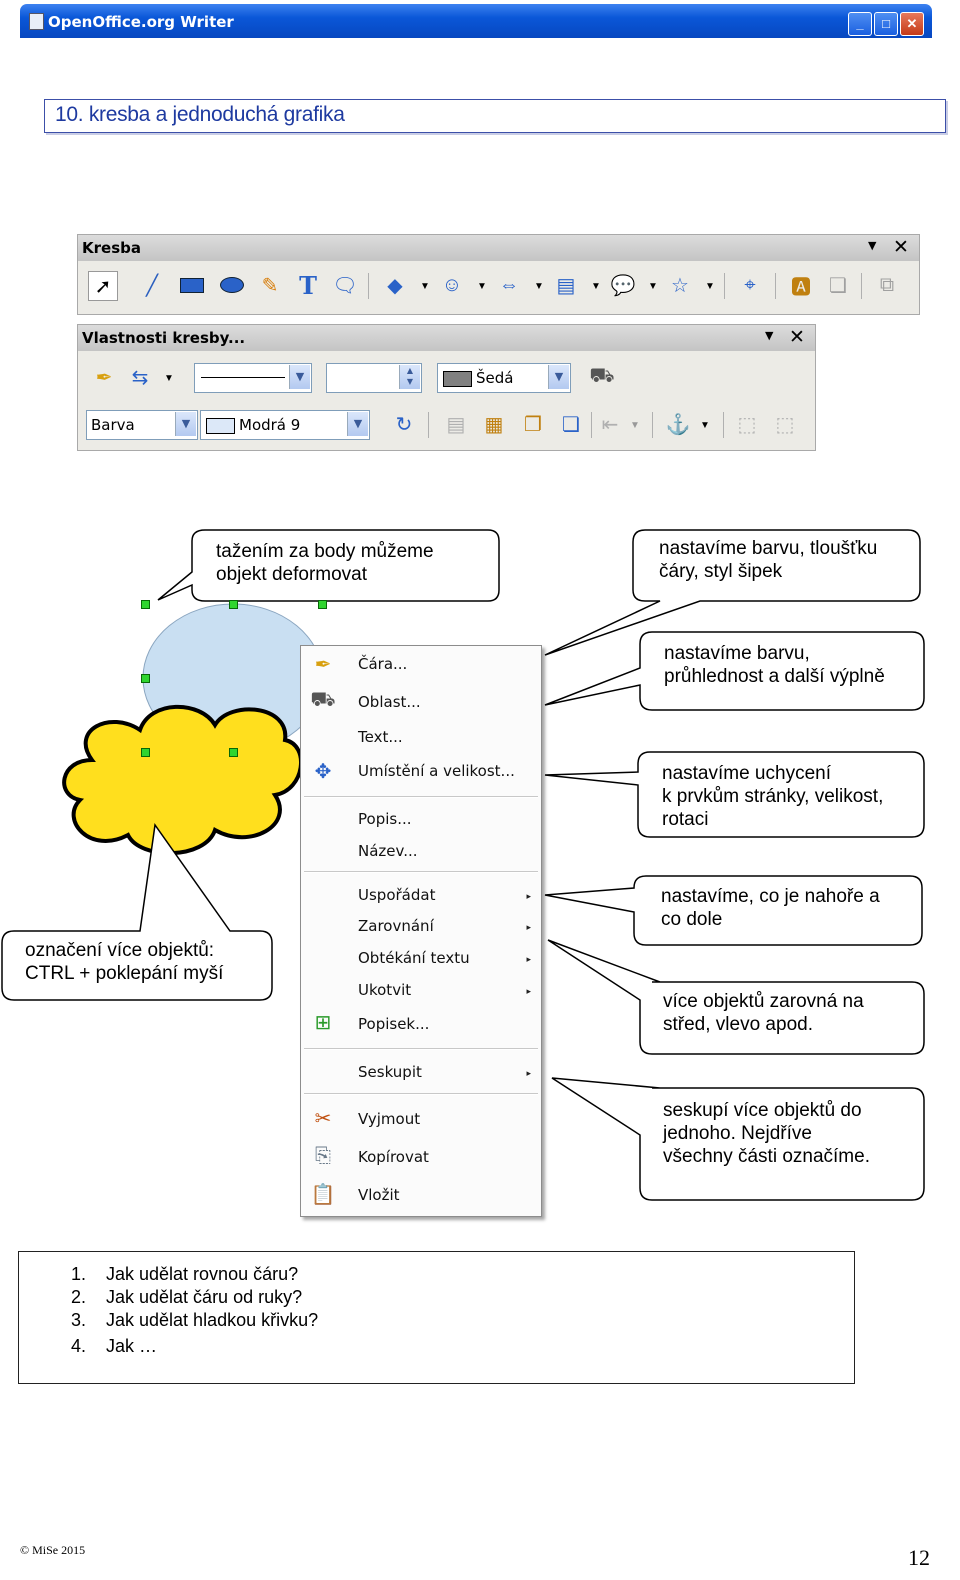 The width and height of the screenshot is (960, 1580). Describe the element at coordinates (325, 563) in the screenshot. I see `callout-deform-text: tažením za body můžeme objekt deformovat` at that location.